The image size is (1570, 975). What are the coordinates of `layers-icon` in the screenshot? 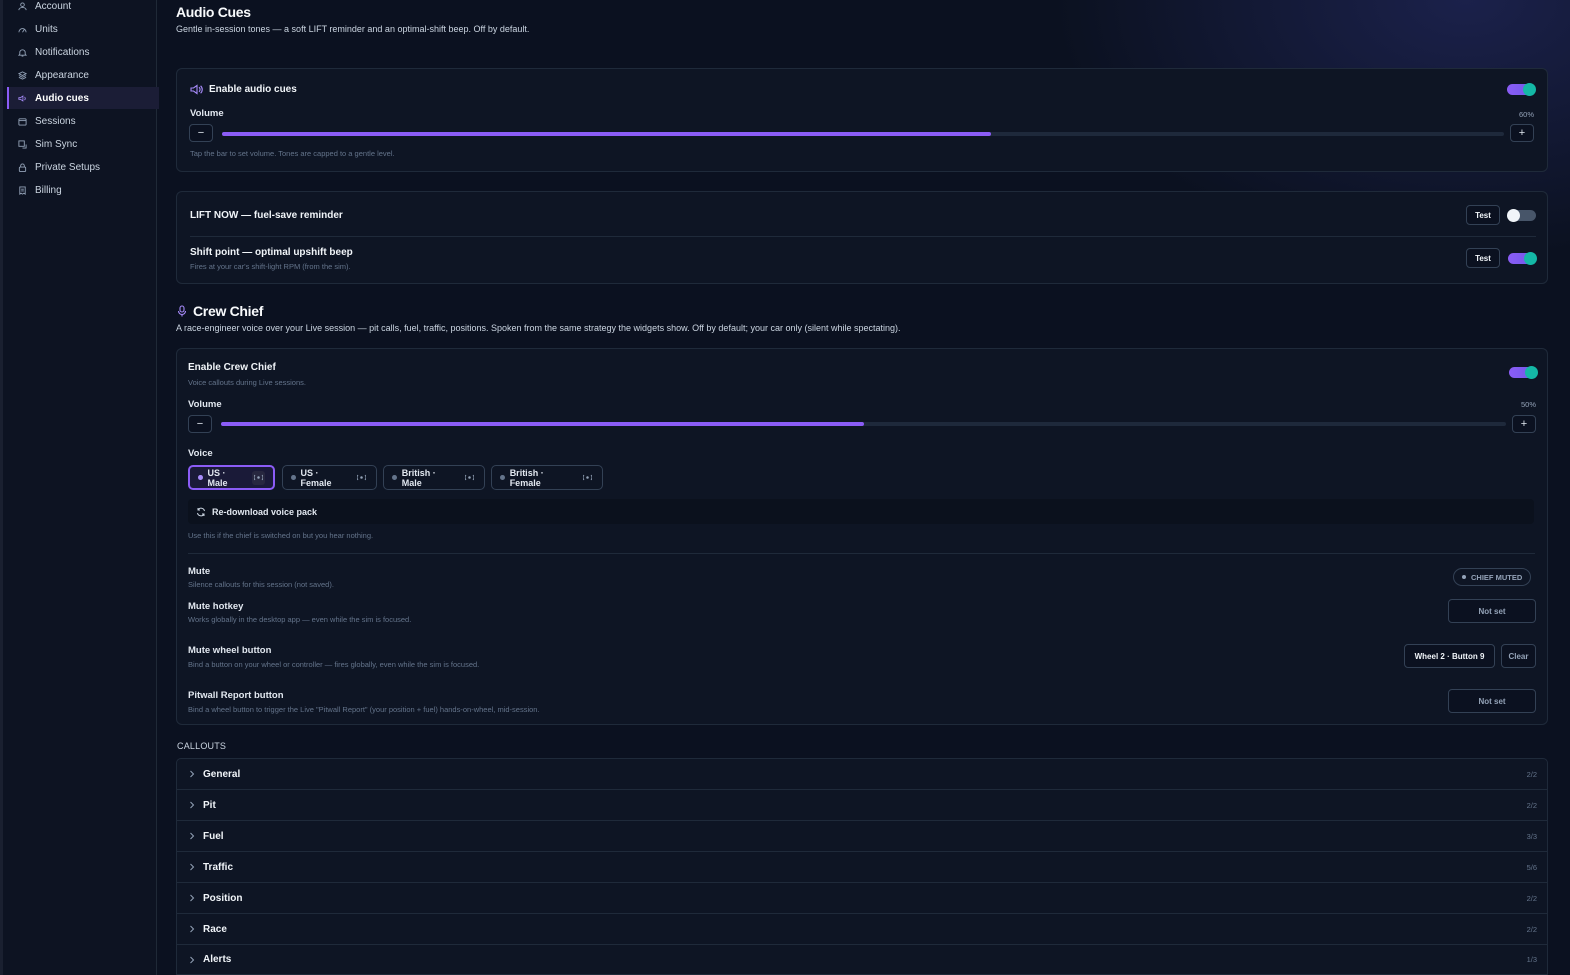 It's located at (22, 75).